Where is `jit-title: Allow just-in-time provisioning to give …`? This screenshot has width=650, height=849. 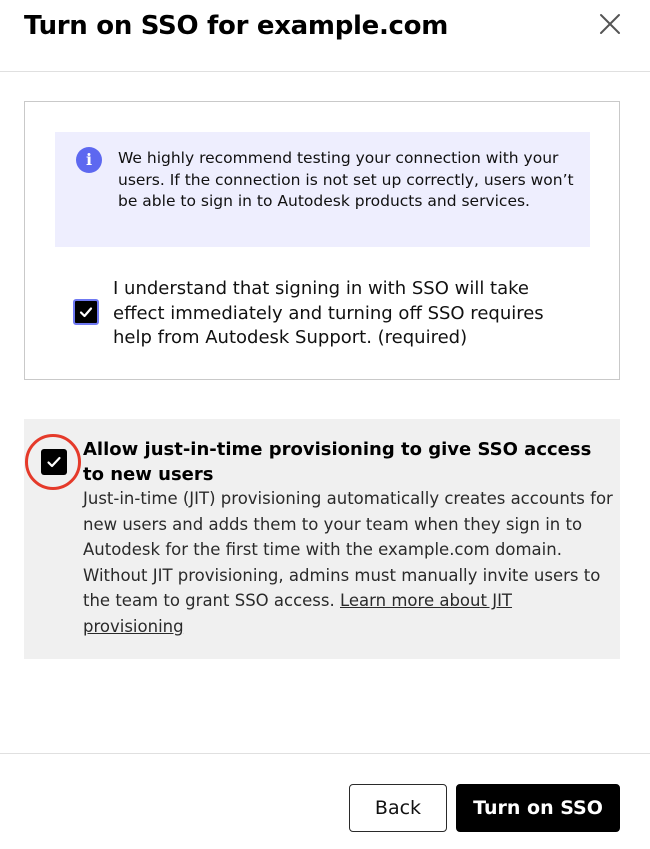 jit-title: Allow just-in-time provisioning to give … is located at coordinates (343, 462).